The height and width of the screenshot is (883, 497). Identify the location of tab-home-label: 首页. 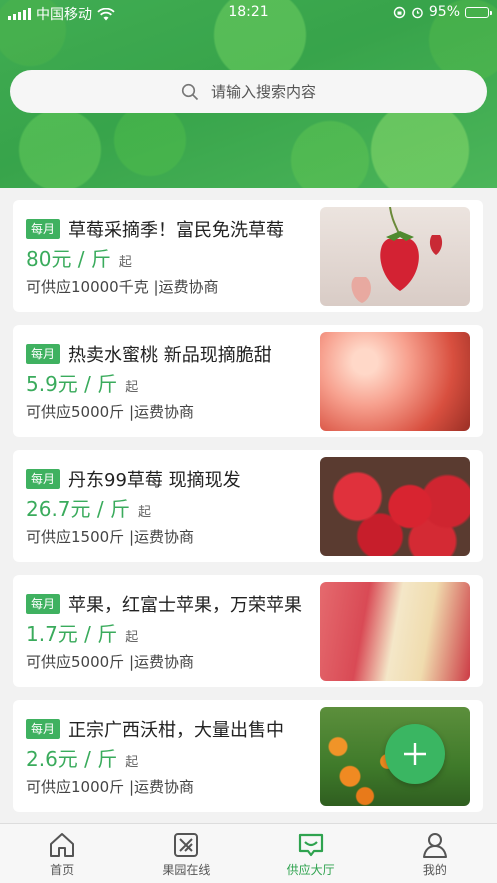
(62, 870).